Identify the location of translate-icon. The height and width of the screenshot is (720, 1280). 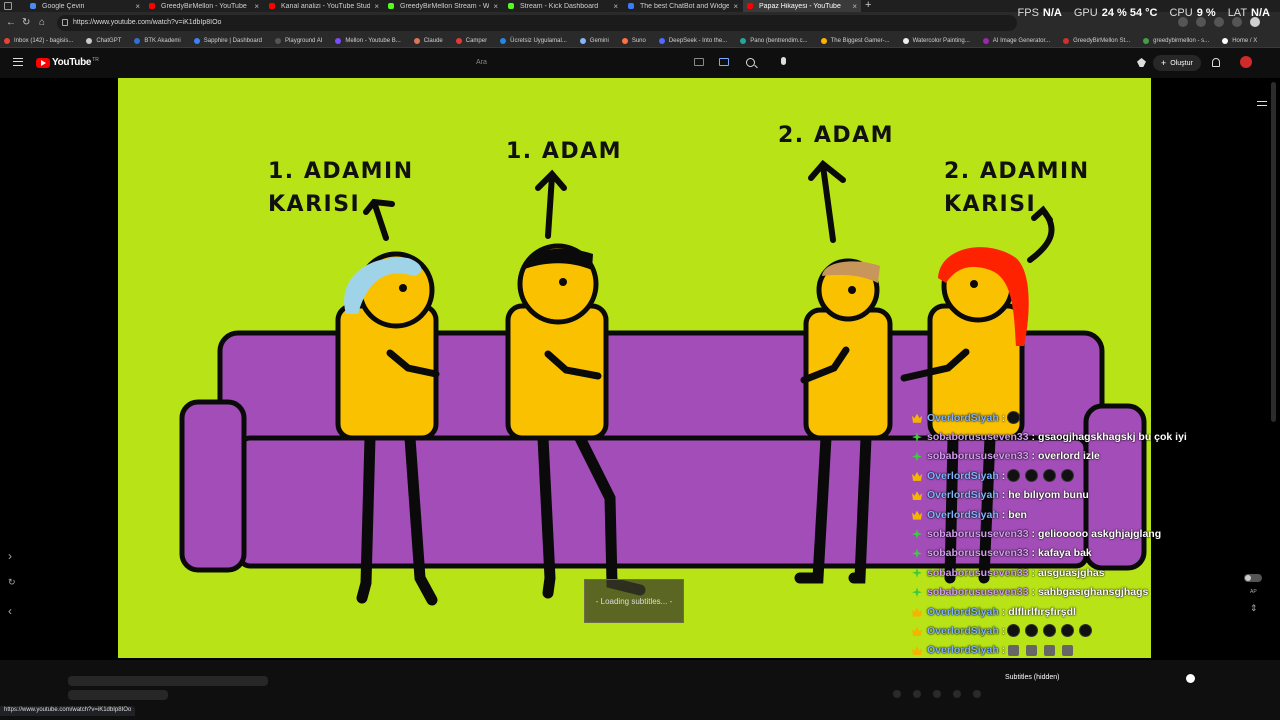
(724, 62).